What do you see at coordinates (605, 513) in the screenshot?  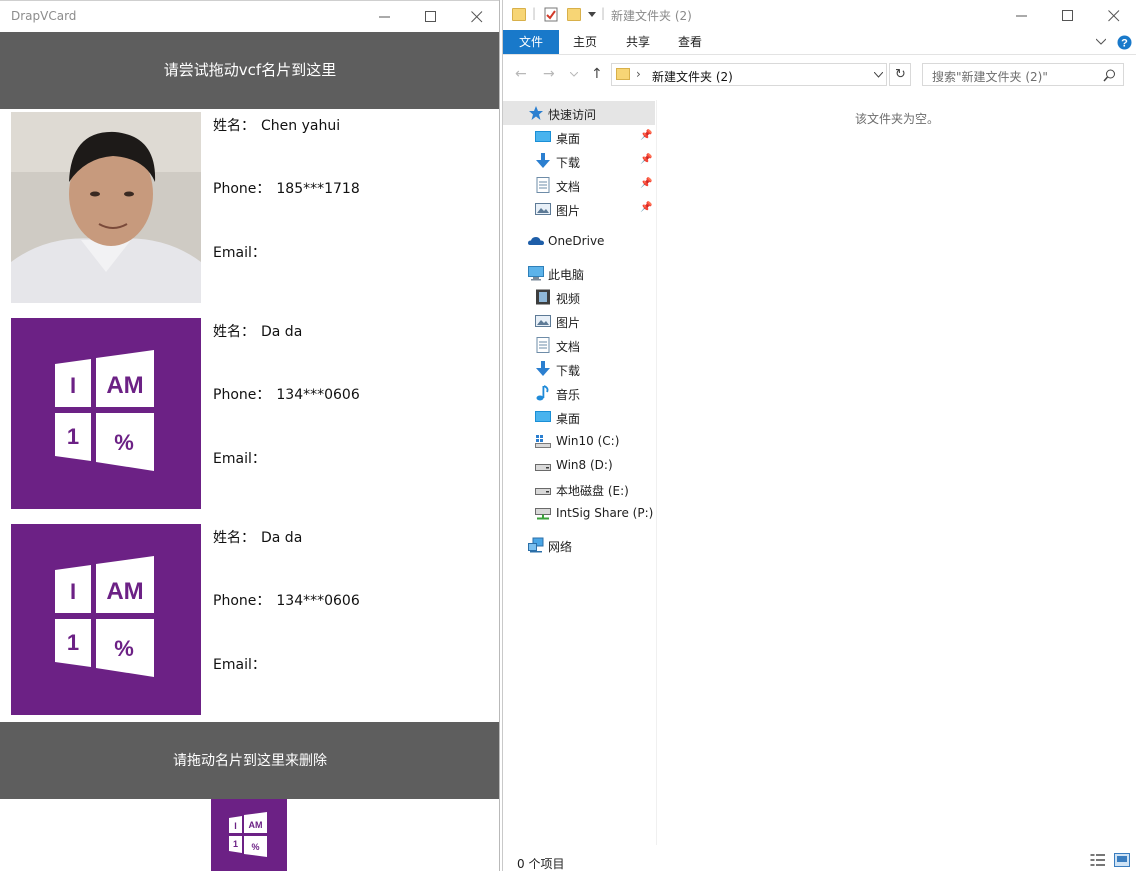 I see `nav-label: IntSig Share (P:)` at bounding box center [605, 513].